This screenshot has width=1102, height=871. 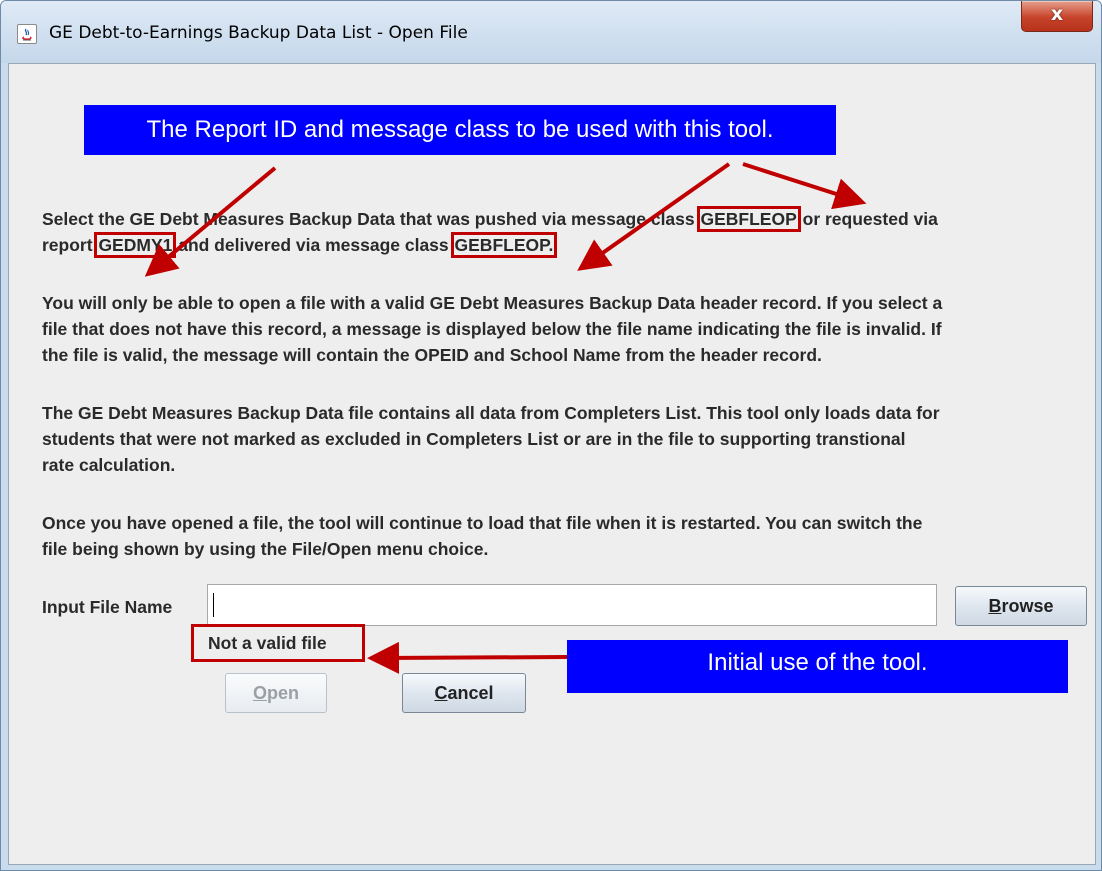 I want to click on close-button: x, so click(x=1057, y=16).